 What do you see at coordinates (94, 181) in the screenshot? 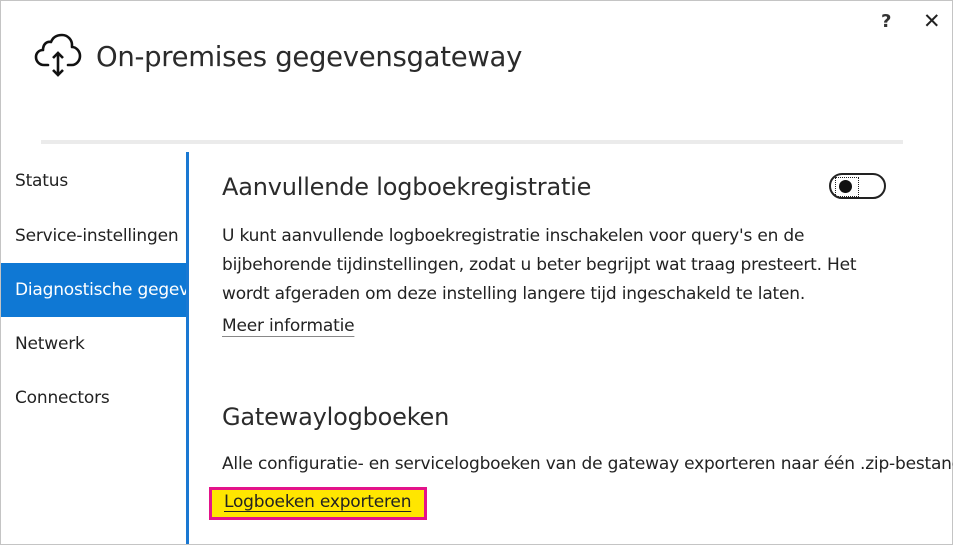
I see `sidebar-item-status: Status` at bounding box center [94, 181].